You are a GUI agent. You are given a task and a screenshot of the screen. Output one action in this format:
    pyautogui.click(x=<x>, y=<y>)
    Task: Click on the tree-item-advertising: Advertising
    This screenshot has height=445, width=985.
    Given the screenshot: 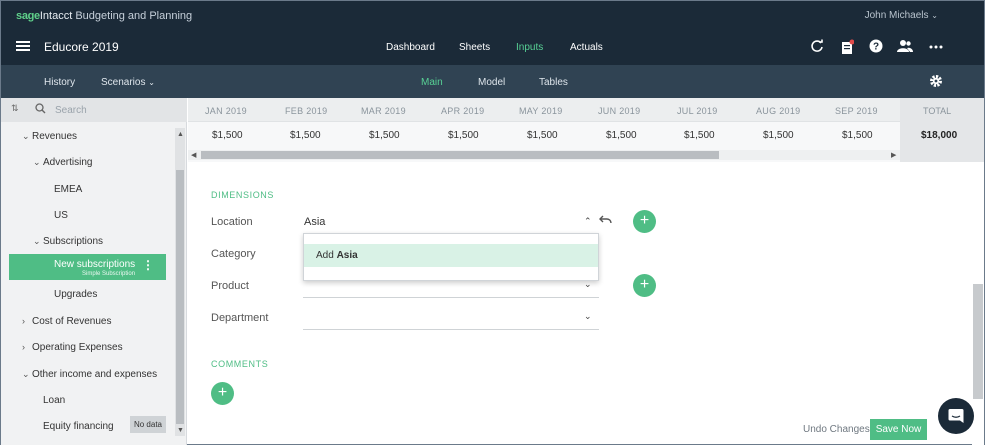 What is the action you would take?
    pyautogui.click(x=67, y=162)
    